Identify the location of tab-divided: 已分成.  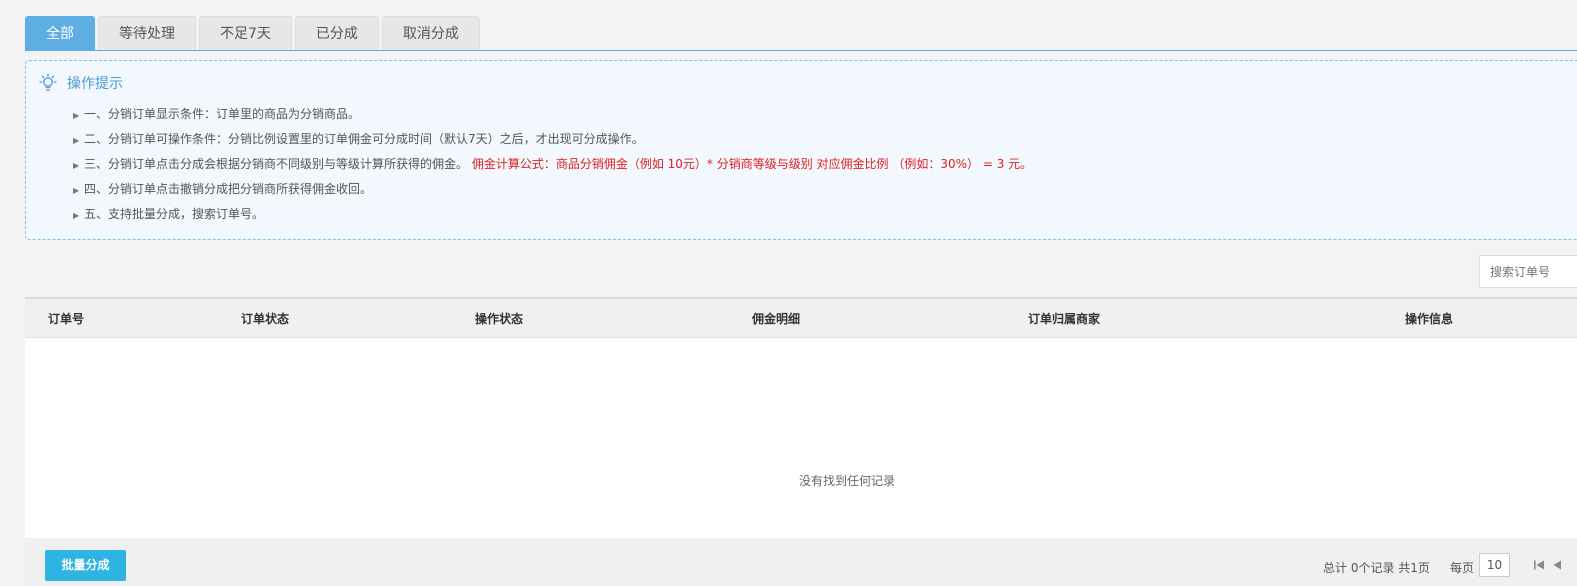
(336, 33).